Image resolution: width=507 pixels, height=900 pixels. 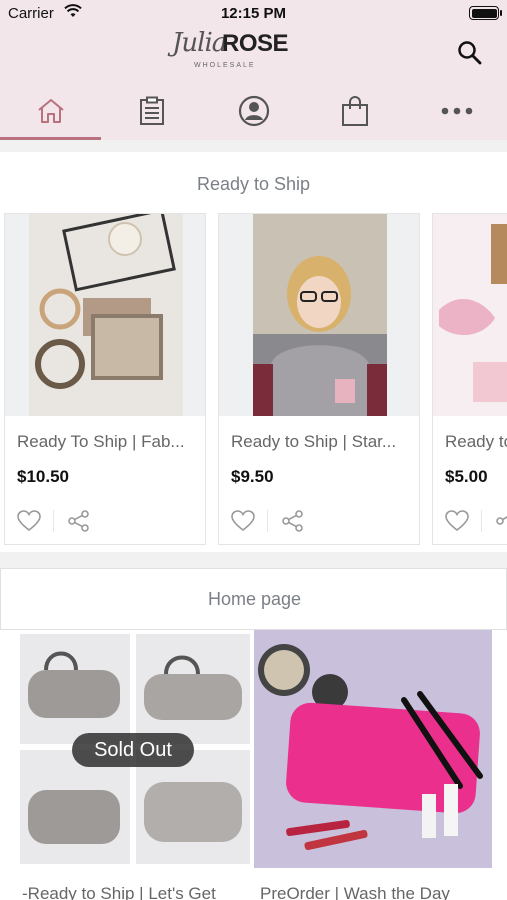 I want to click on product-name: Ready to, so click(x=476, y=441).